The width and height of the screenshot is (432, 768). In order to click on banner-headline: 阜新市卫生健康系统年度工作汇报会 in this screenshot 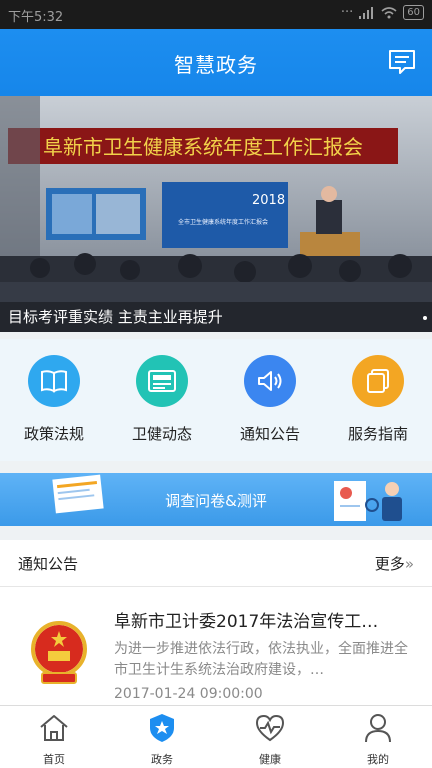, I will do `click(203, 147)`.